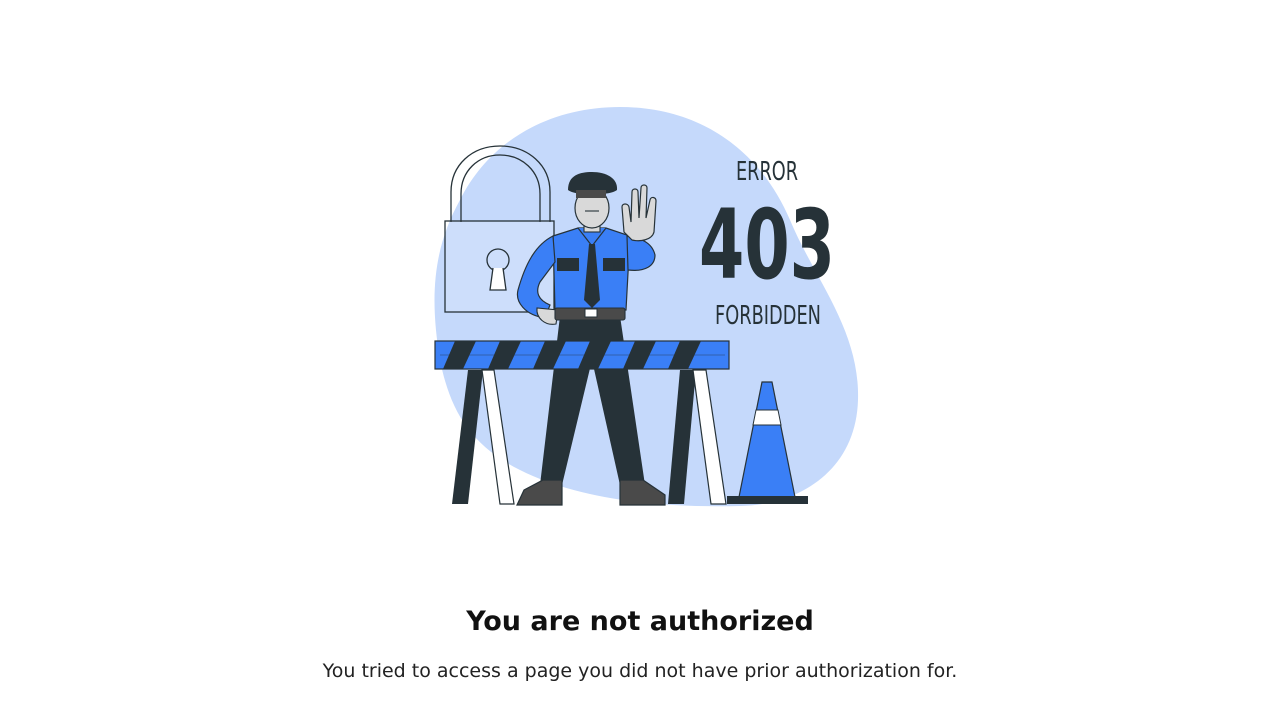 The width and height of the screenshot is (1280, 720). What do you see at coordinates (768, 316) in the screenshot?
I see `error-status: FORBIDDEN` at bounding box center [768, 316].